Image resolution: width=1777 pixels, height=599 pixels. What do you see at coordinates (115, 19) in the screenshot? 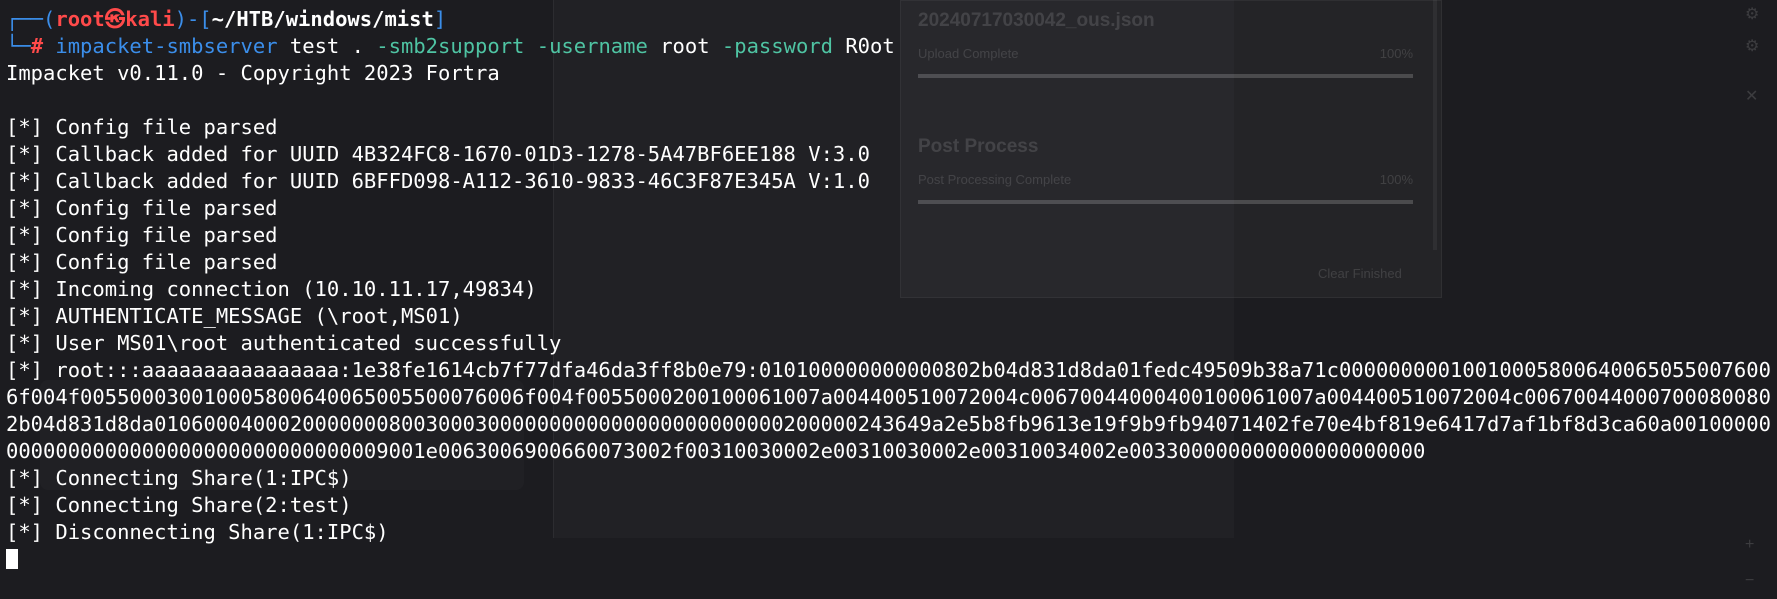
I see `prompt-user-host: root㉿kali` at bounding box center [115, 19].